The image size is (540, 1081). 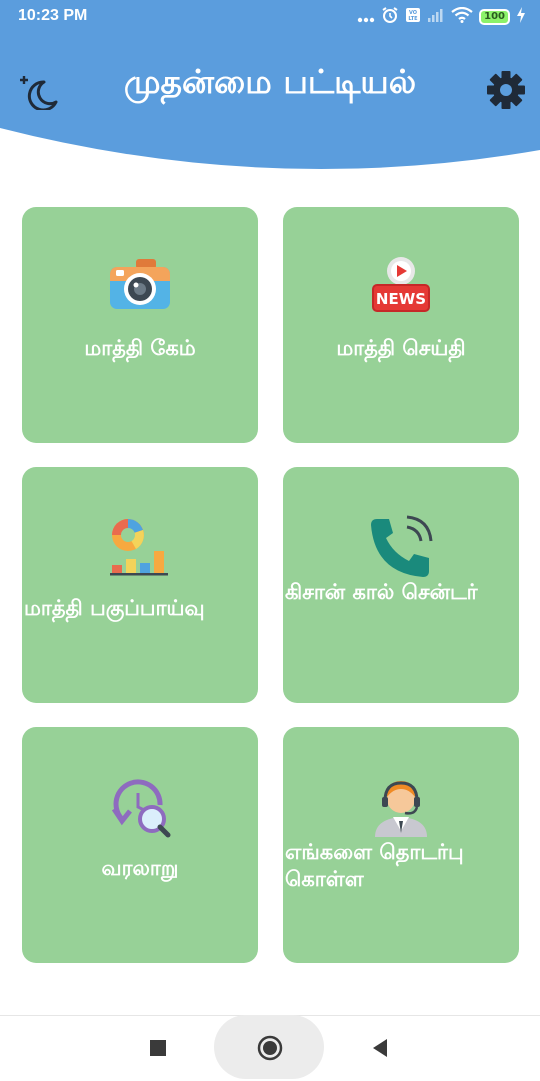 What do you see at coordinates (381, 592) in the screenshot?
I see `card-label: கிசான் கால் சென்டர்` at bounding box center [381, 592].